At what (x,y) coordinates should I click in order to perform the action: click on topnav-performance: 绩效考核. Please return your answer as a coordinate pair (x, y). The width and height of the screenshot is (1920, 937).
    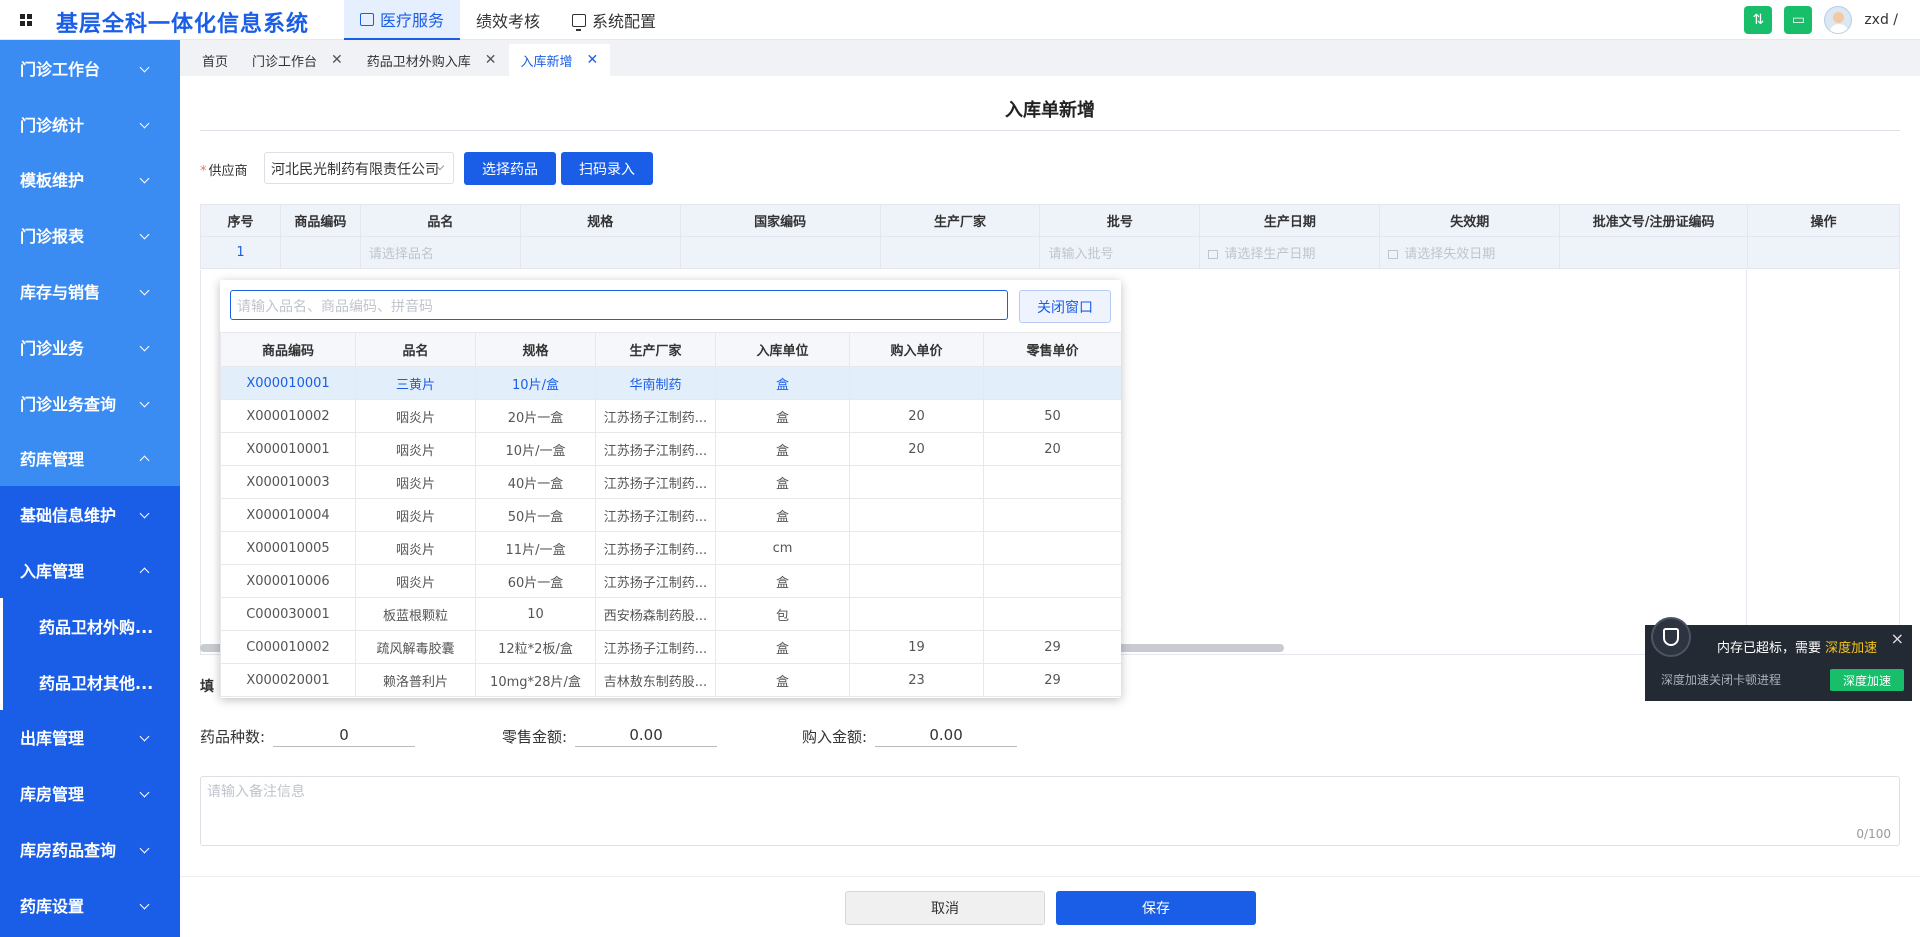
    Looking at the image, I should click on (508, 20).